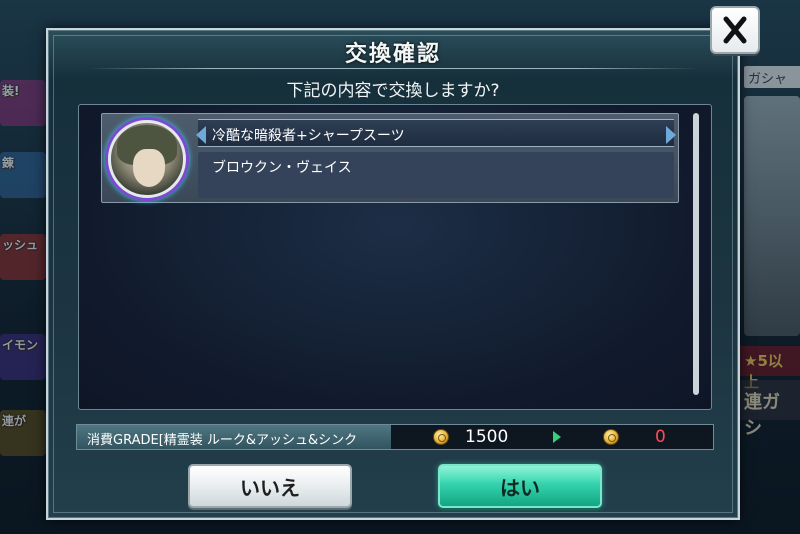 This screenshot has height=534, width=800. What do you see at coordinates (23, 103) in the screenshot?
I see `left-banner: 装!` at bounding box center [23, 103].